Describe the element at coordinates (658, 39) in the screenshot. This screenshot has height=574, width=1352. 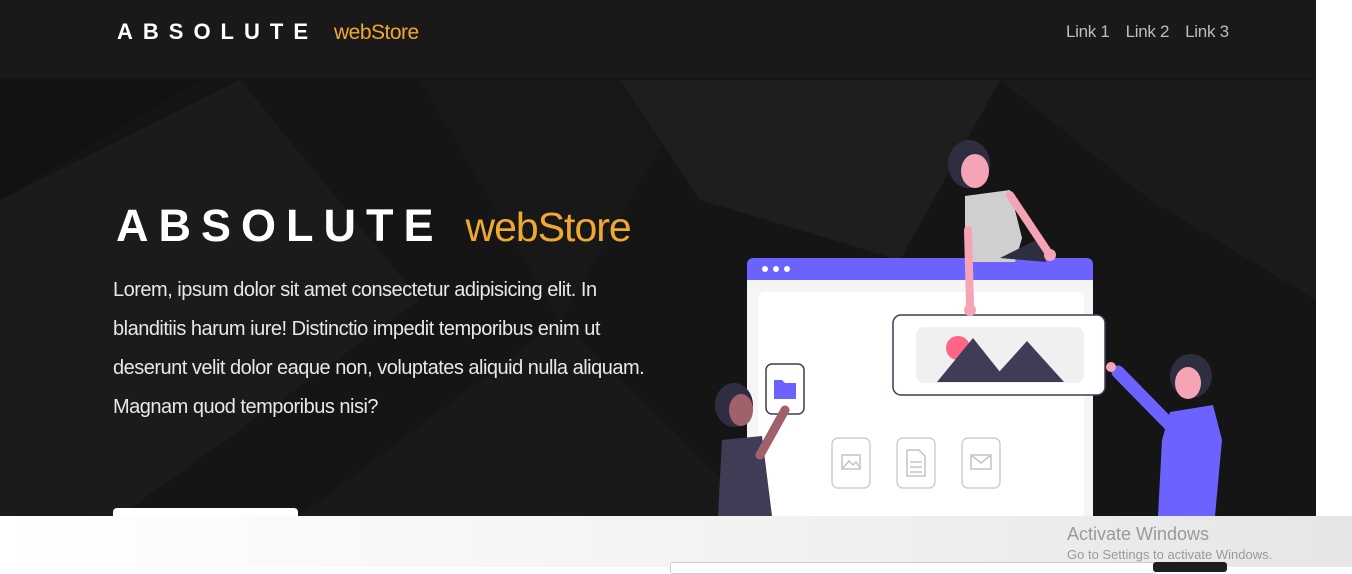
I see `navbar: ABSOLUTE webStore Link 1 Link 2 Link 3` at that location.